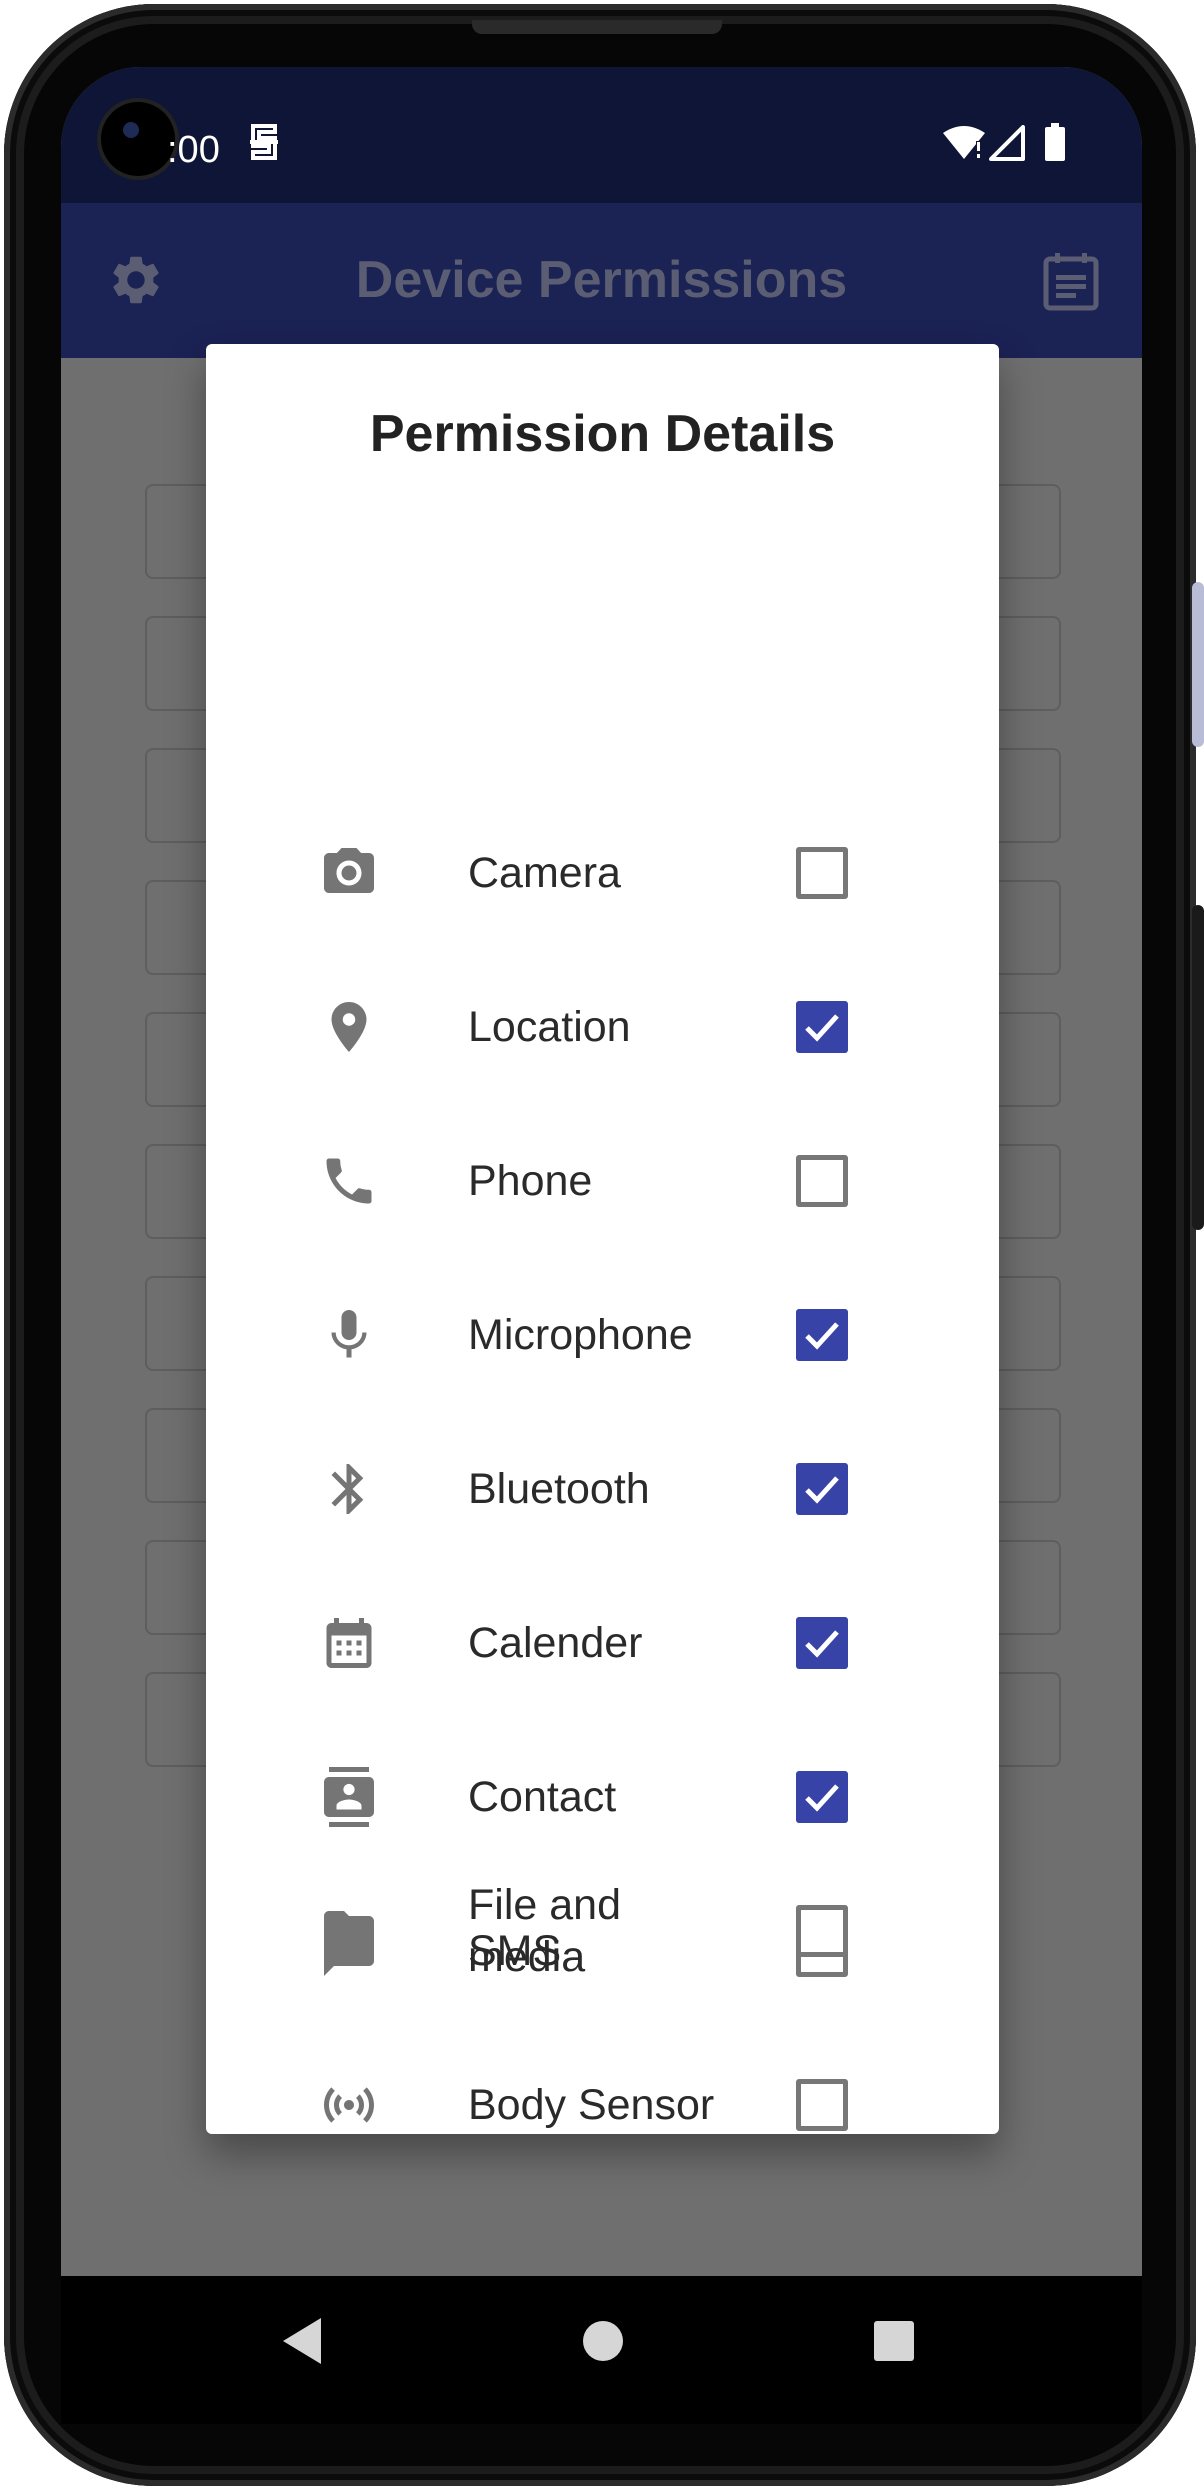 The width and height of the screenshot is (1204, 2491). I want to click on wifi-icon, so click(964, 145).